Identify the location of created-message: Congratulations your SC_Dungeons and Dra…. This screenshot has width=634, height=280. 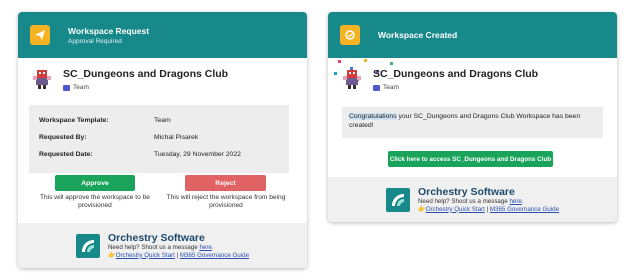
(472, 122).